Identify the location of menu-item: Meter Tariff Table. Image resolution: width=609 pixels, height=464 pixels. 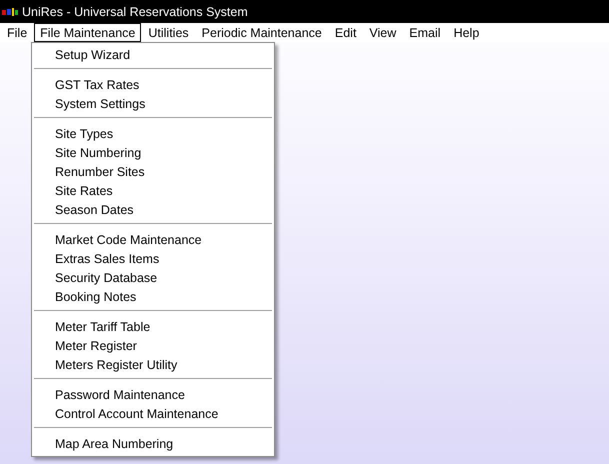
(153, 326).